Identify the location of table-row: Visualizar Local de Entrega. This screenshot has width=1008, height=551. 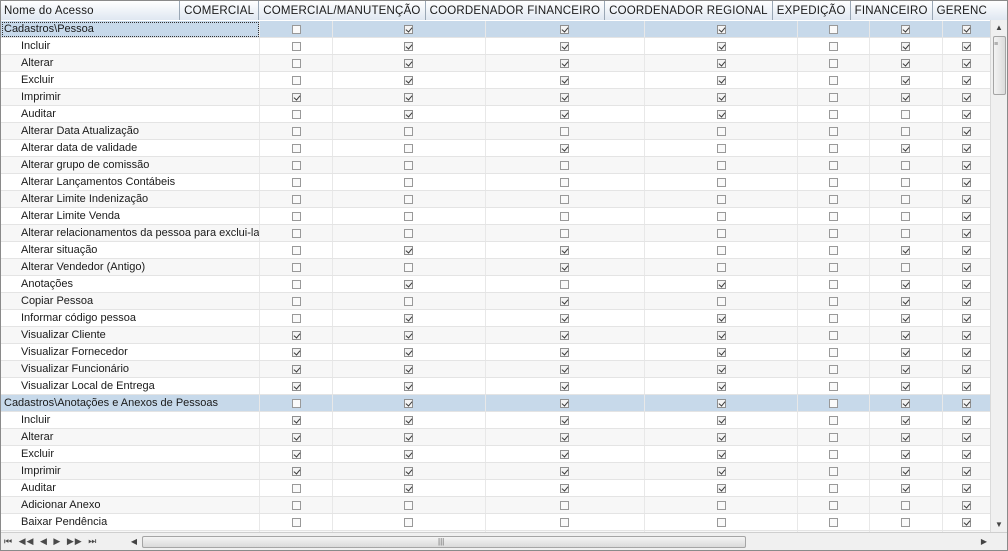
(496, 386).